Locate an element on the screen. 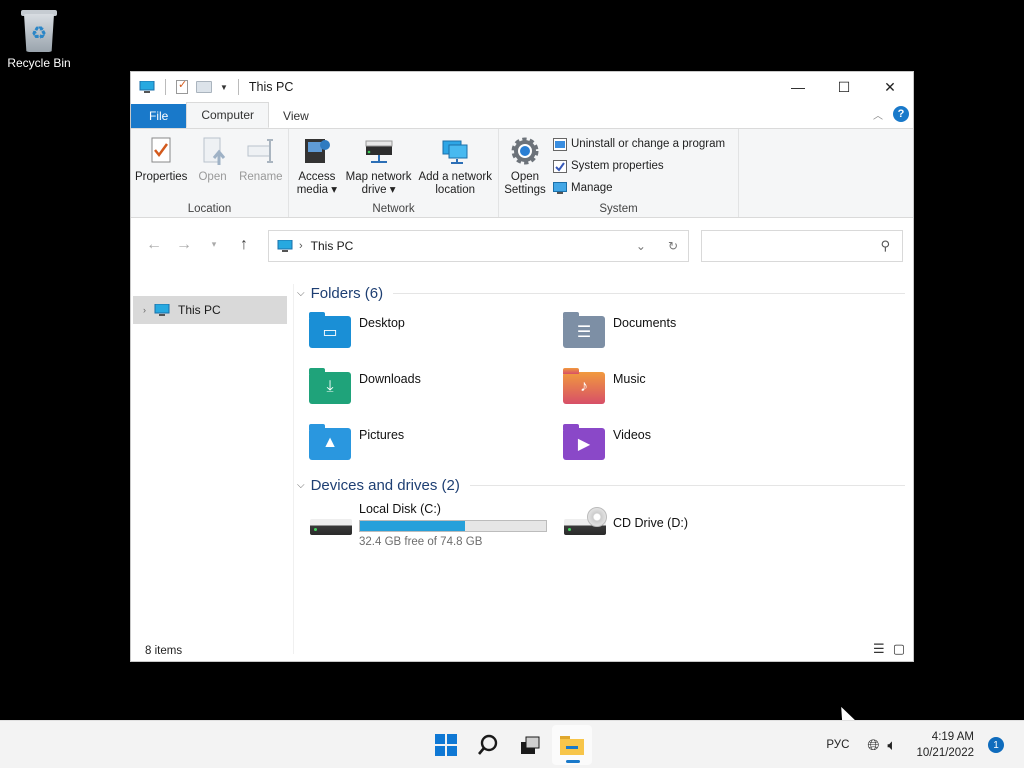 Image resolution: width=1024 pixels, height=768 pixels. title-bar: ▼ This PC — ☐ ✕ is located at coordinates (522, 87).